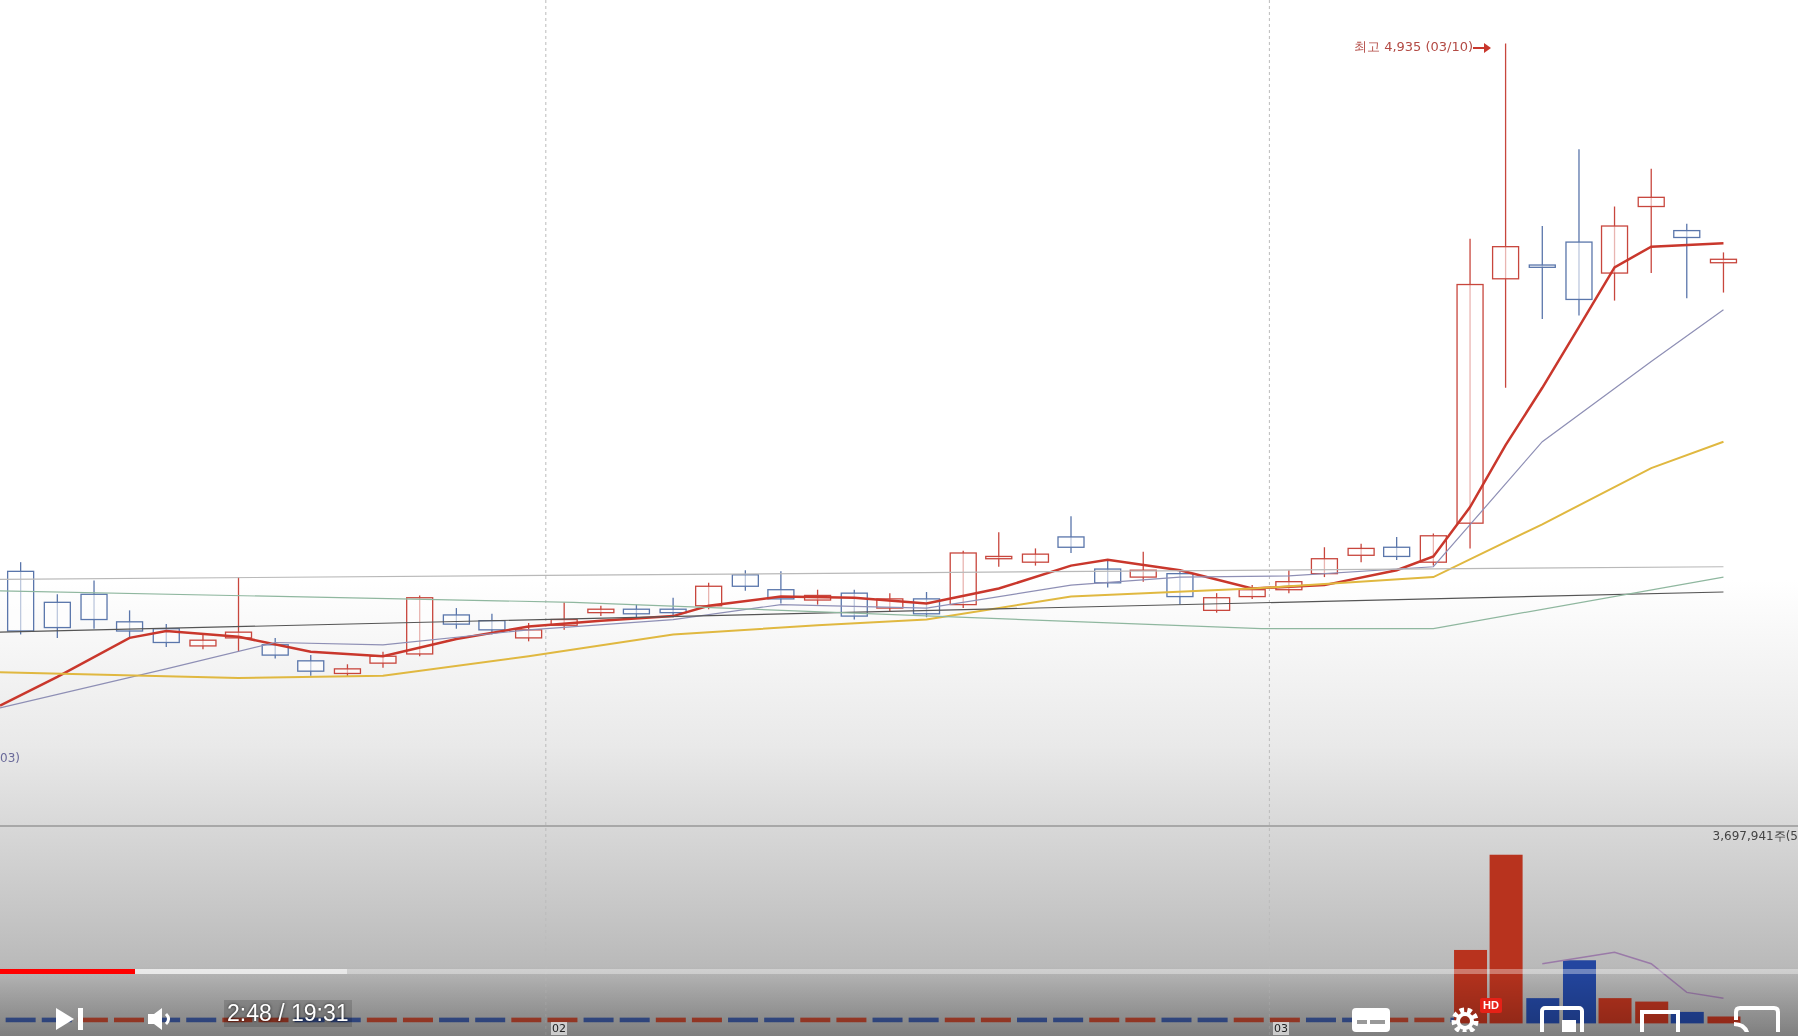  Describe the element at coordinates (70, 1019) in the screenshot. I see `next-icon` at that location.